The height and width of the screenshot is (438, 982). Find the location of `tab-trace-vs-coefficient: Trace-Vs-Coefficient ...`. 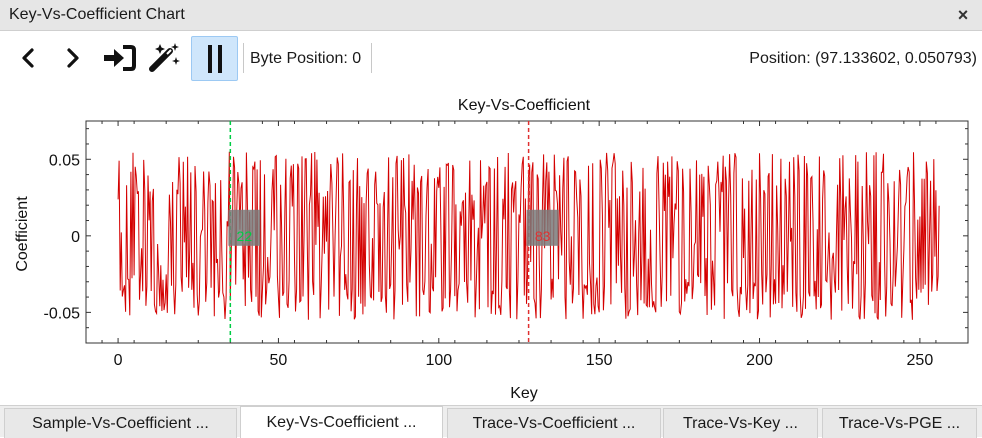

tab-trace-vs-coefficient: Trace-Vs-Coefficient ... is located at coordinates (554, 423).